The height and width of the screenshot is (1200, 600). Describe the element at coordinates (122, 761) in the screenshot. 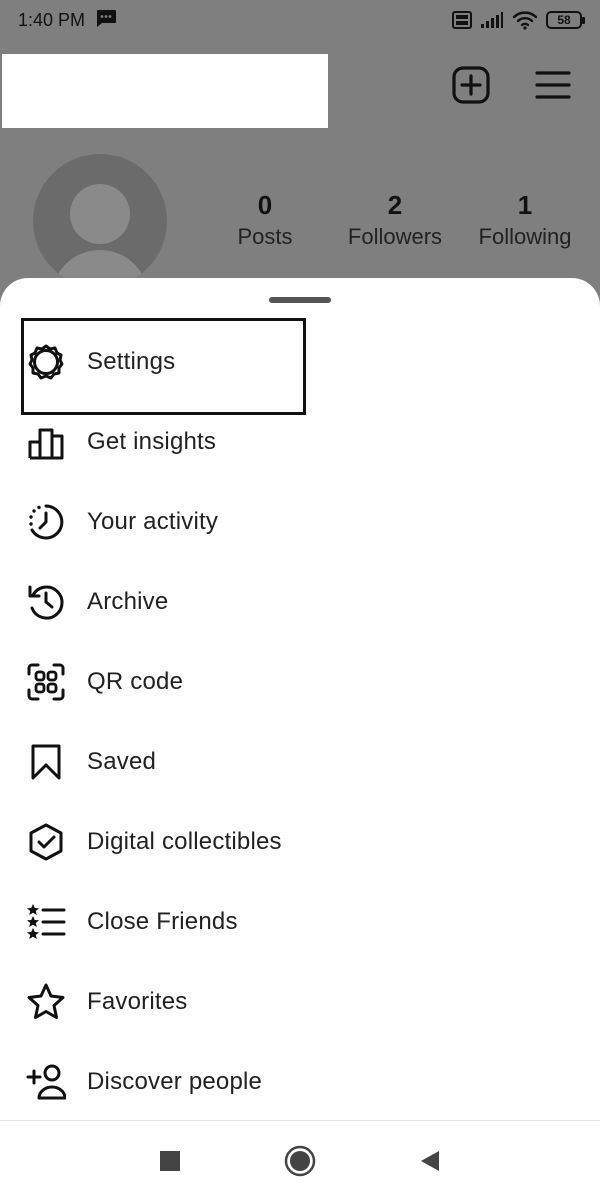

I see `menu-item-label: Saved` at that location.